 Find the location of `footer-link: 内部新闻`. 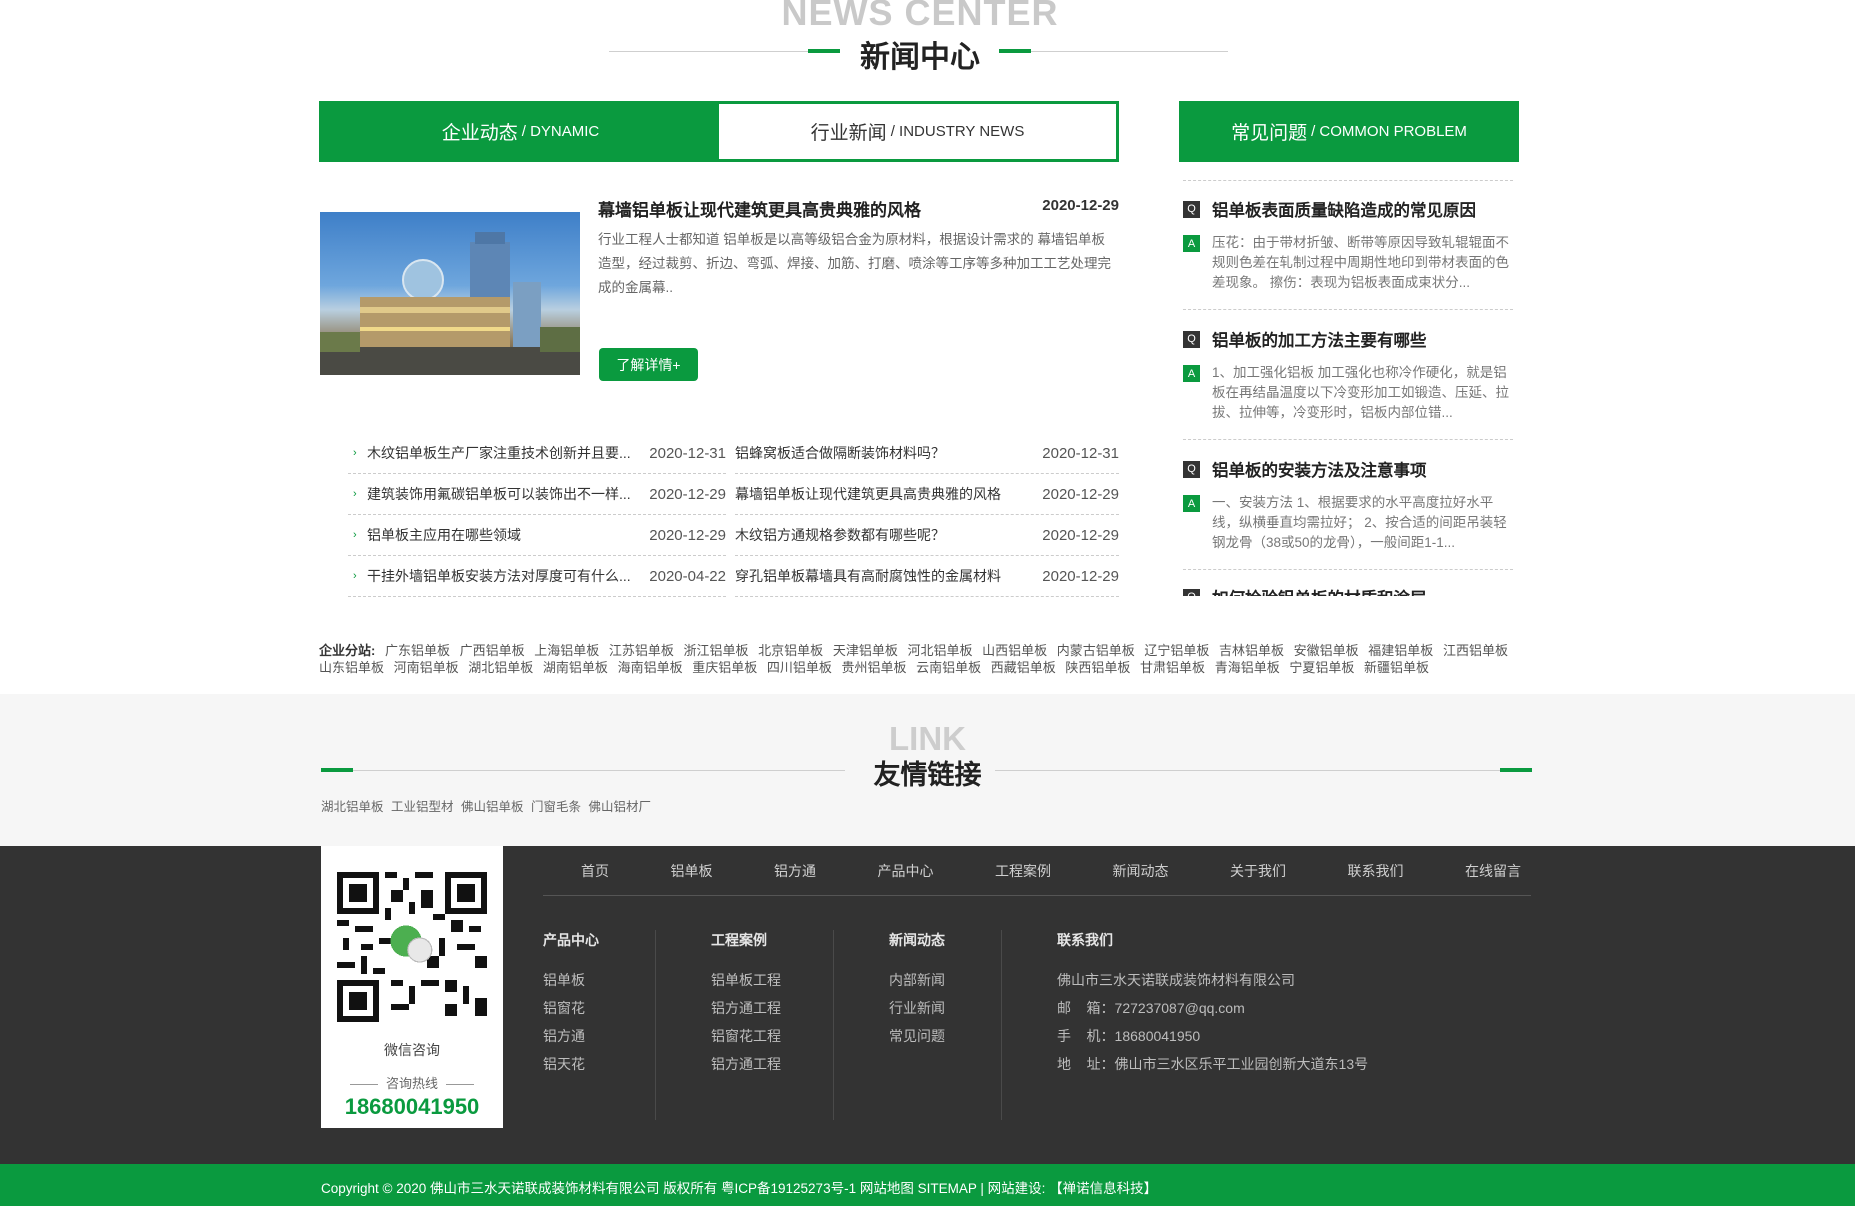

footer-link: 内部新闻 is located at coordinates (917, 980).